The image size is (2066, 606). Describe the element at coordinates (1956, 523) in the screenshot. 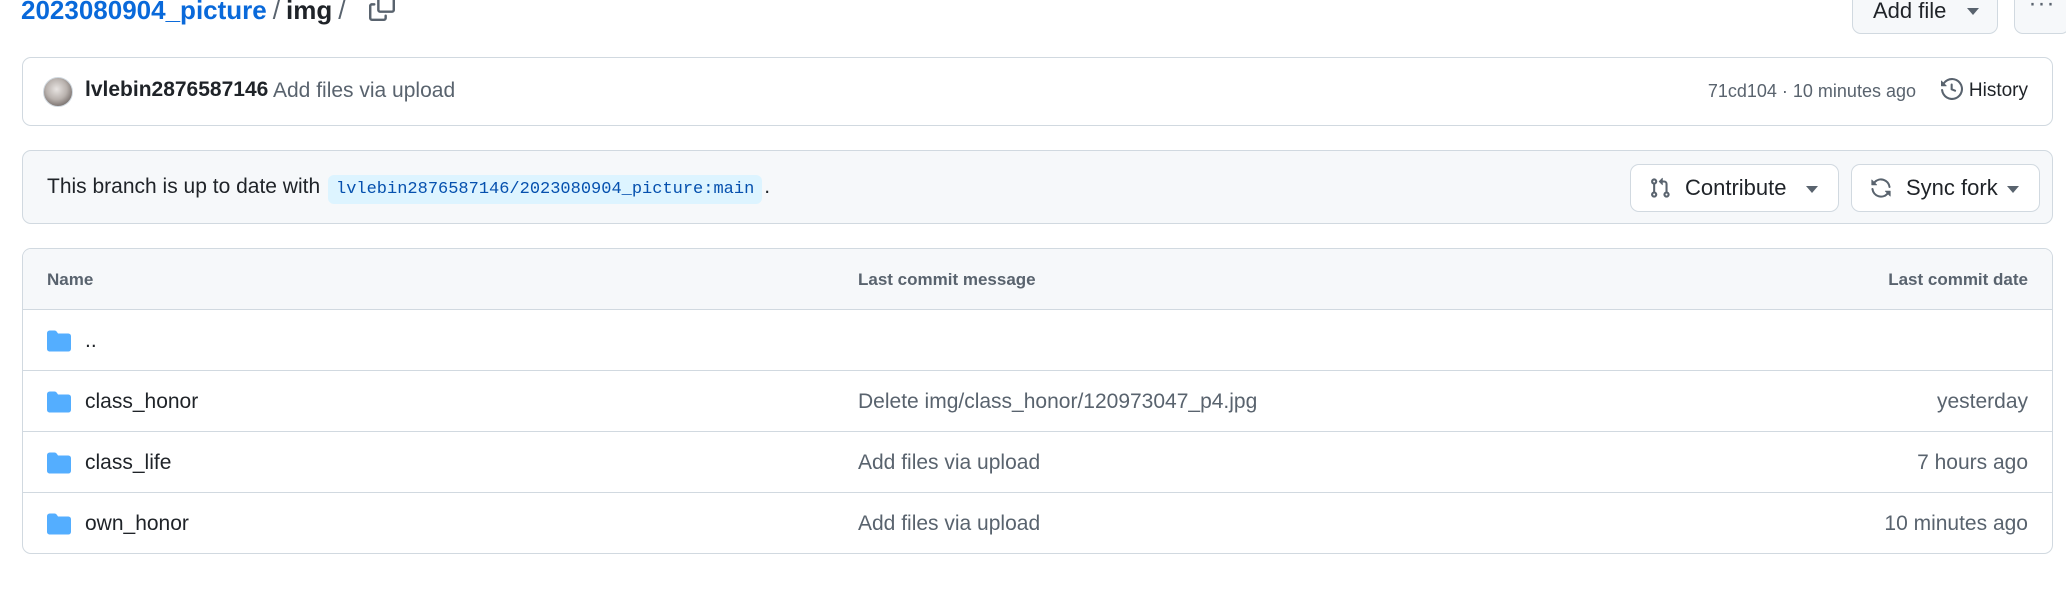

I see `row-commit-date: 10 minutes ago` at that location.